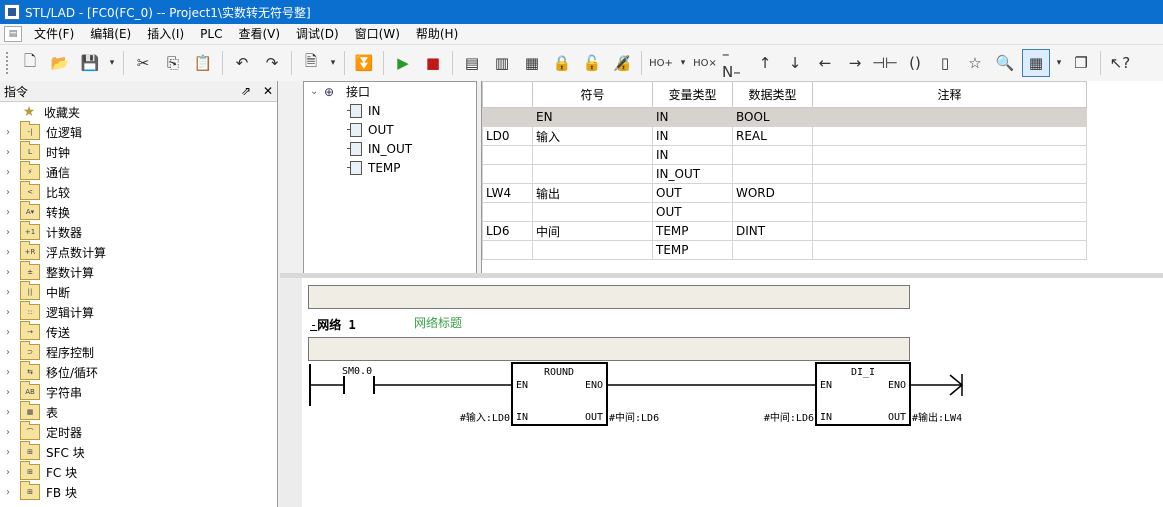  What do you see at coordinates (138, 471) in the screenshot?
I see `tree-item: › ⊞ FC 块` at bounding box center [138, 471].